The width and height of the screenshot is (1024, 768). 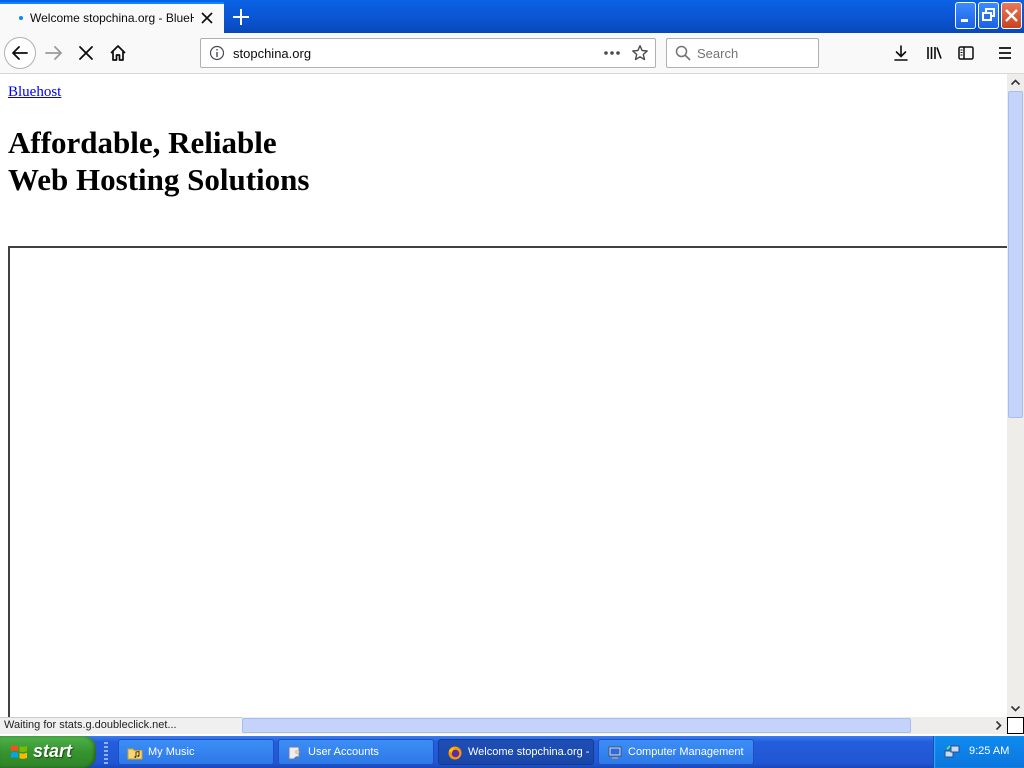 I want to click on headline-line-1: Affordable, Reliable, so click(x=142, y=142).